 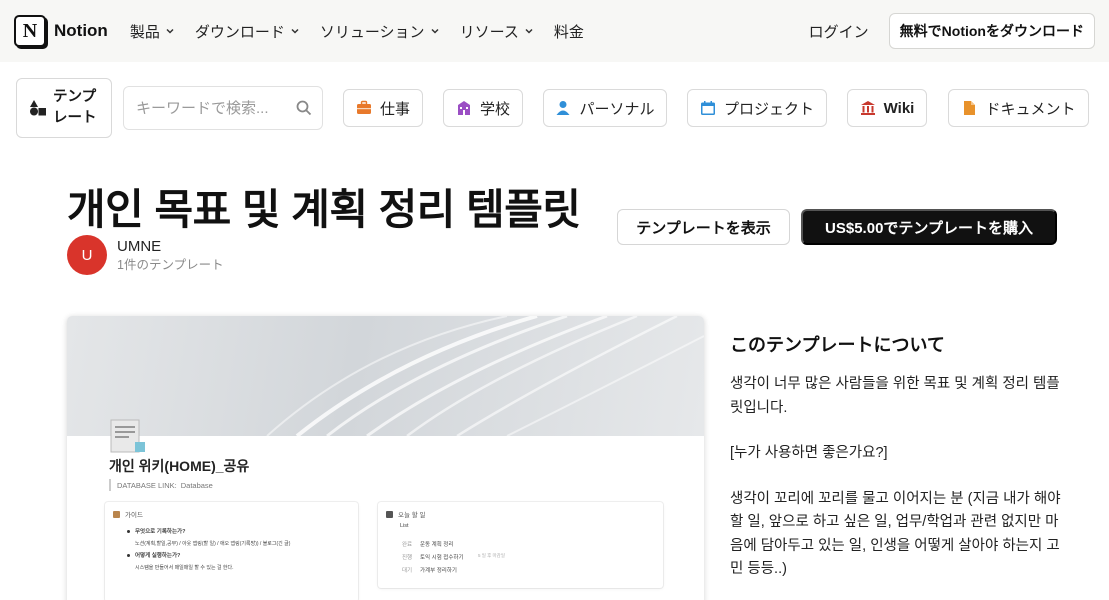 I want to click on preview-page-title: 개인 위키(HOME)_공유, so click(x=179, y=466).